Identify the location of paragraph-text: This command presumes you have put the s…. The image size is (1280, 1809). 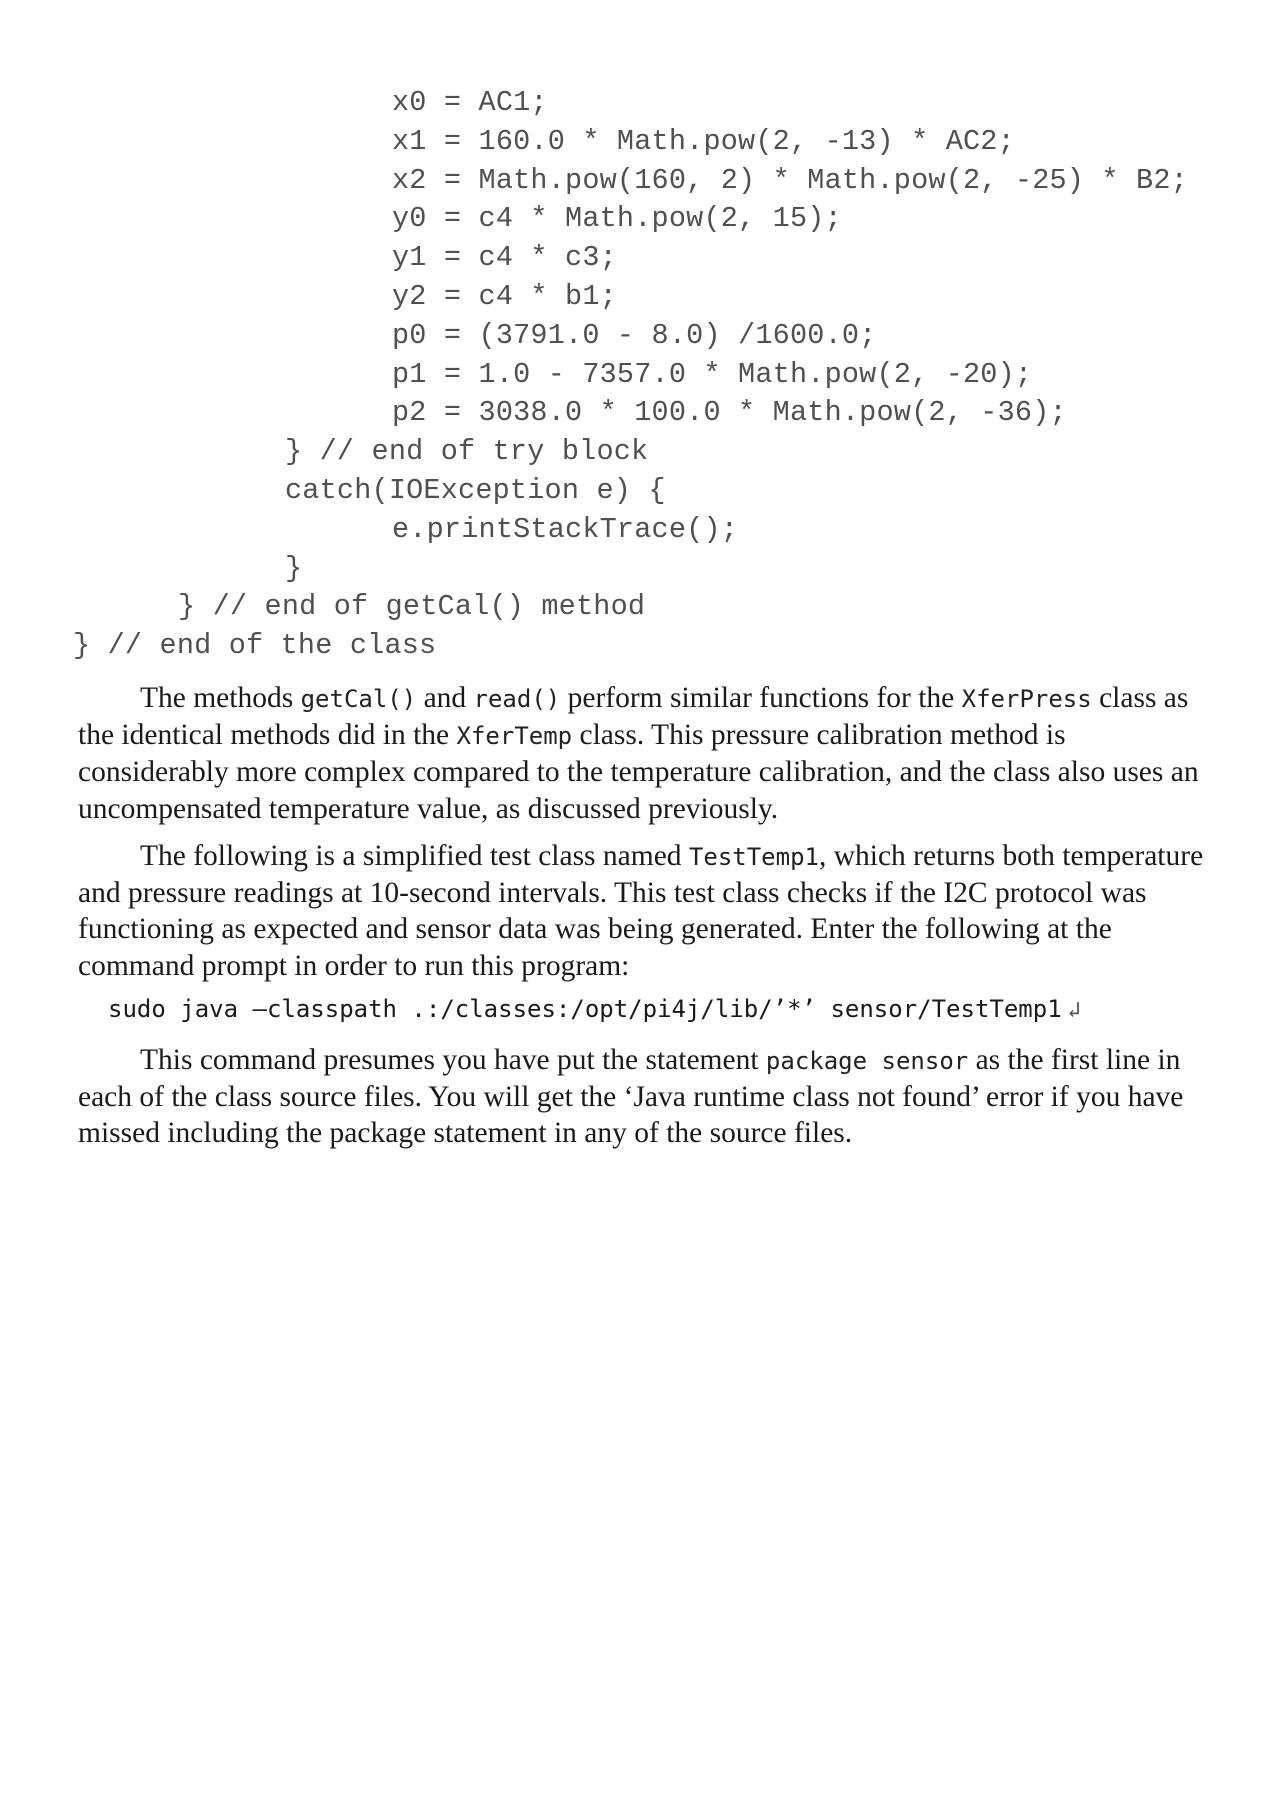
(645, 1097).